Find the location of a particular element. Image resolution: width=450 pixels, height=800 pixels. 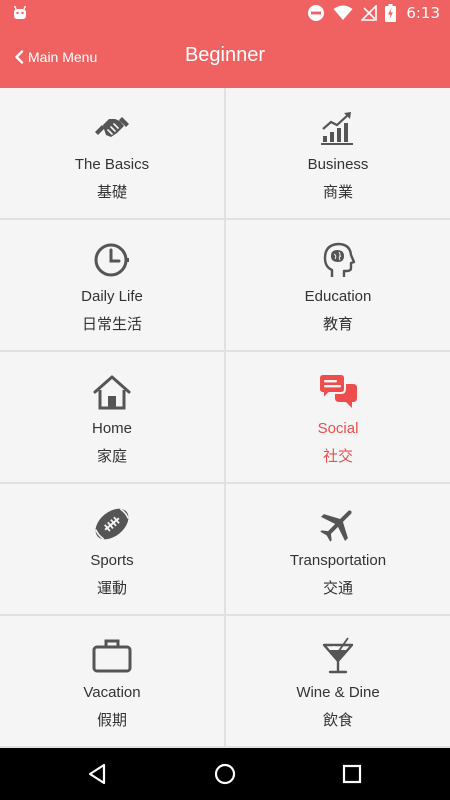

home-circle-icon is located at coordinates (225, 774).